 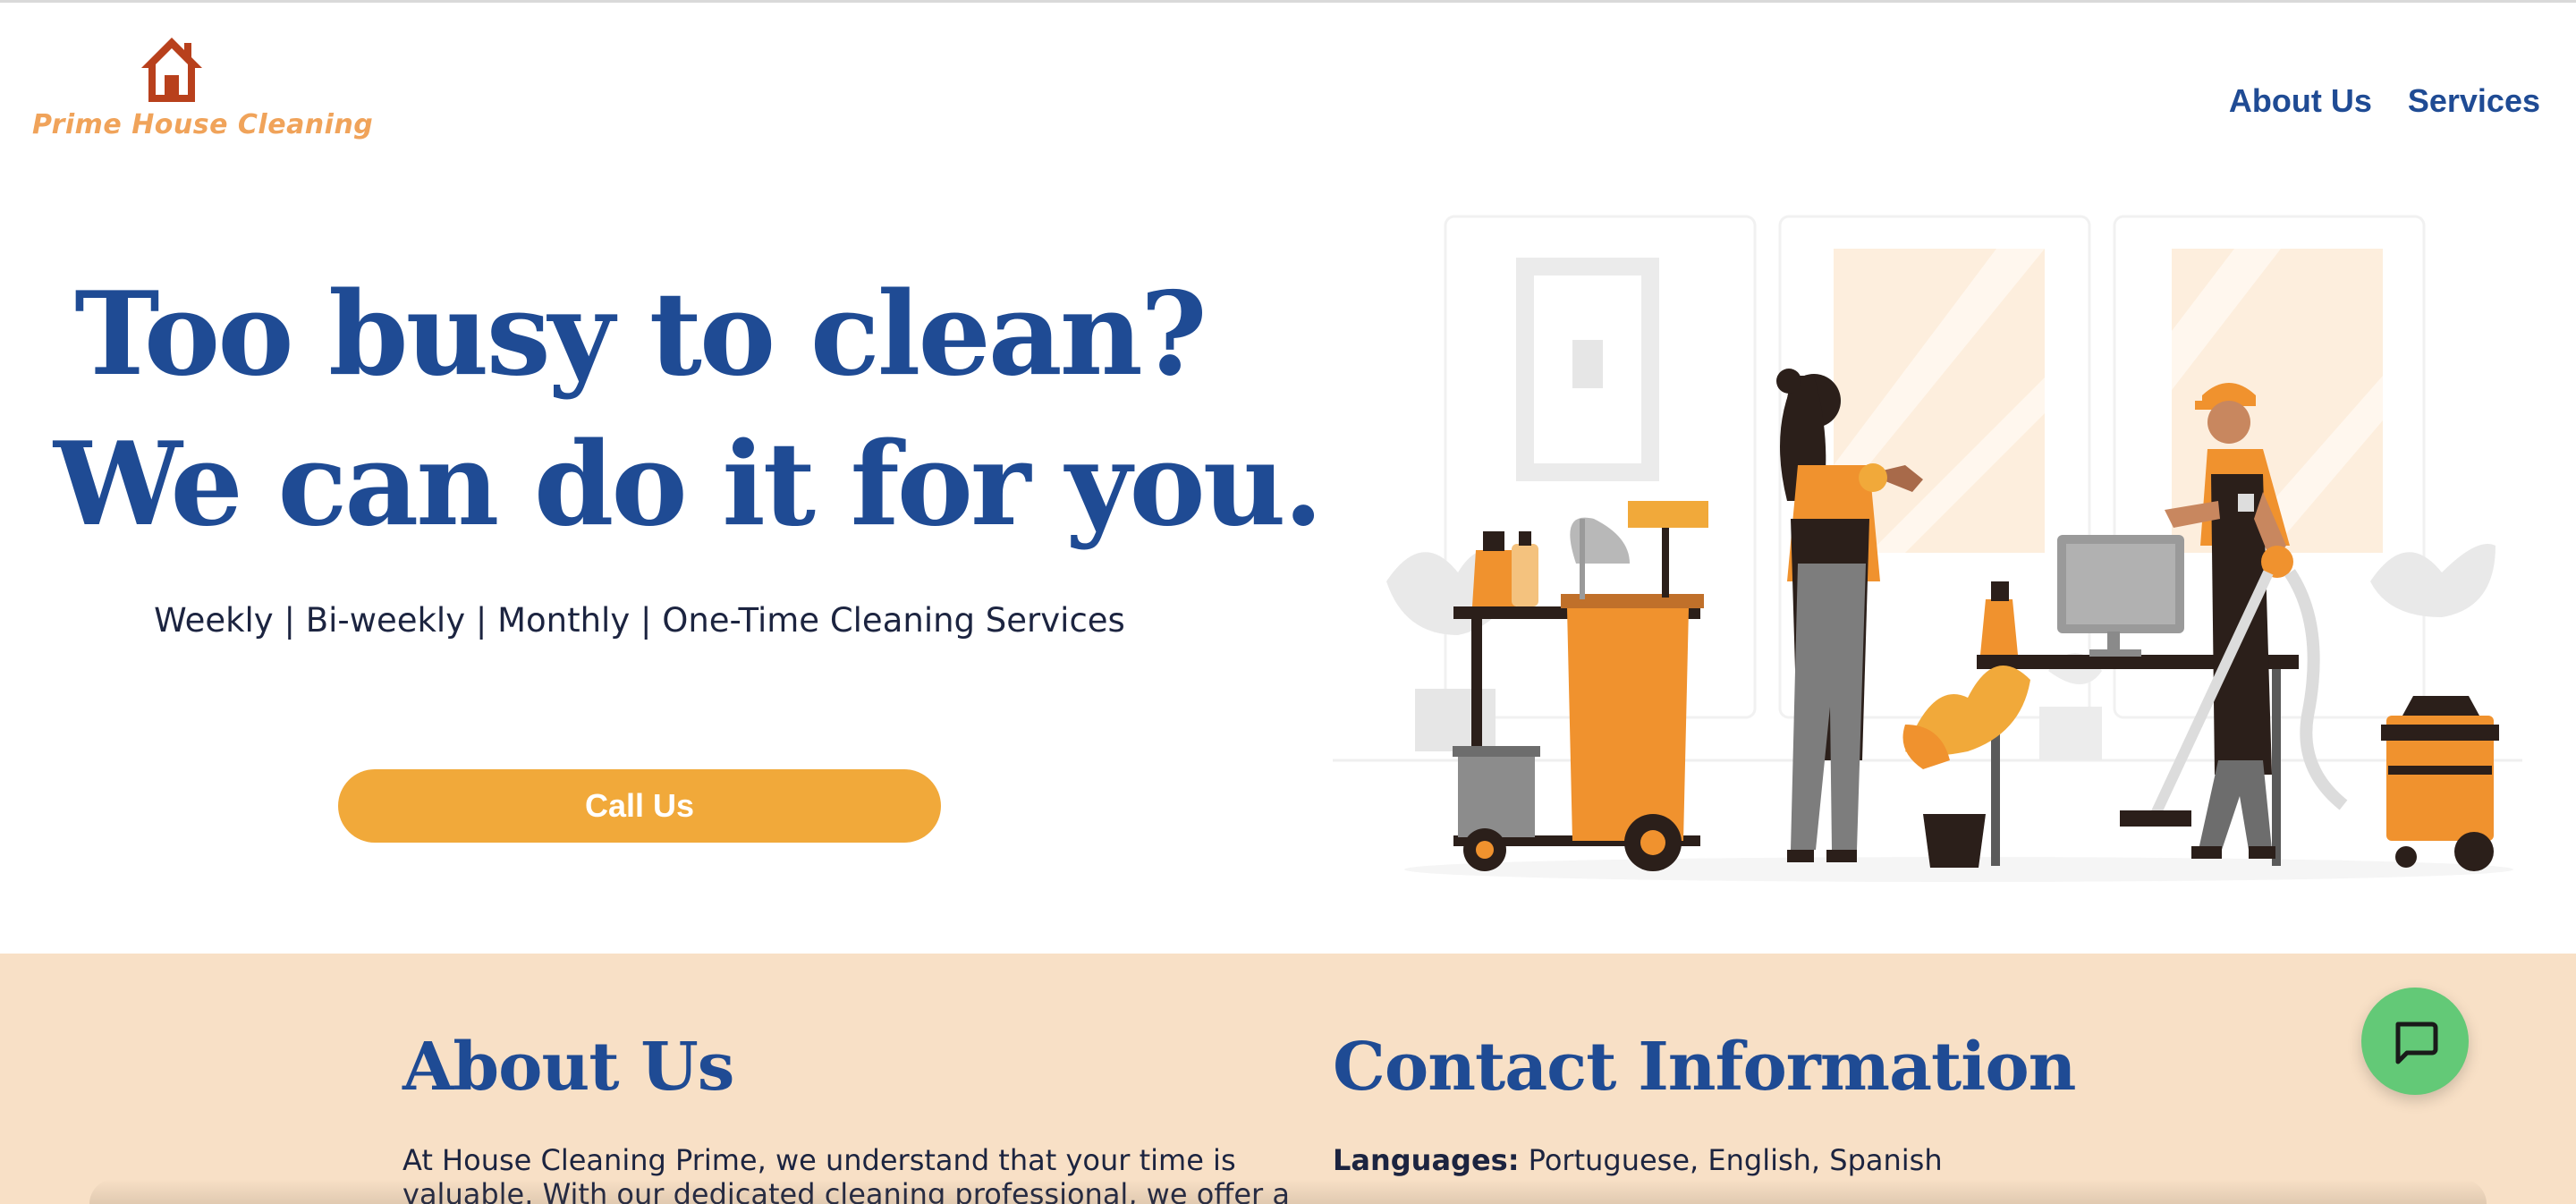 What do you see at coordinates (203, 125) in the screenshot?
I see `brand-name: Prime House Cleaning` at bounding box center [203, 125].